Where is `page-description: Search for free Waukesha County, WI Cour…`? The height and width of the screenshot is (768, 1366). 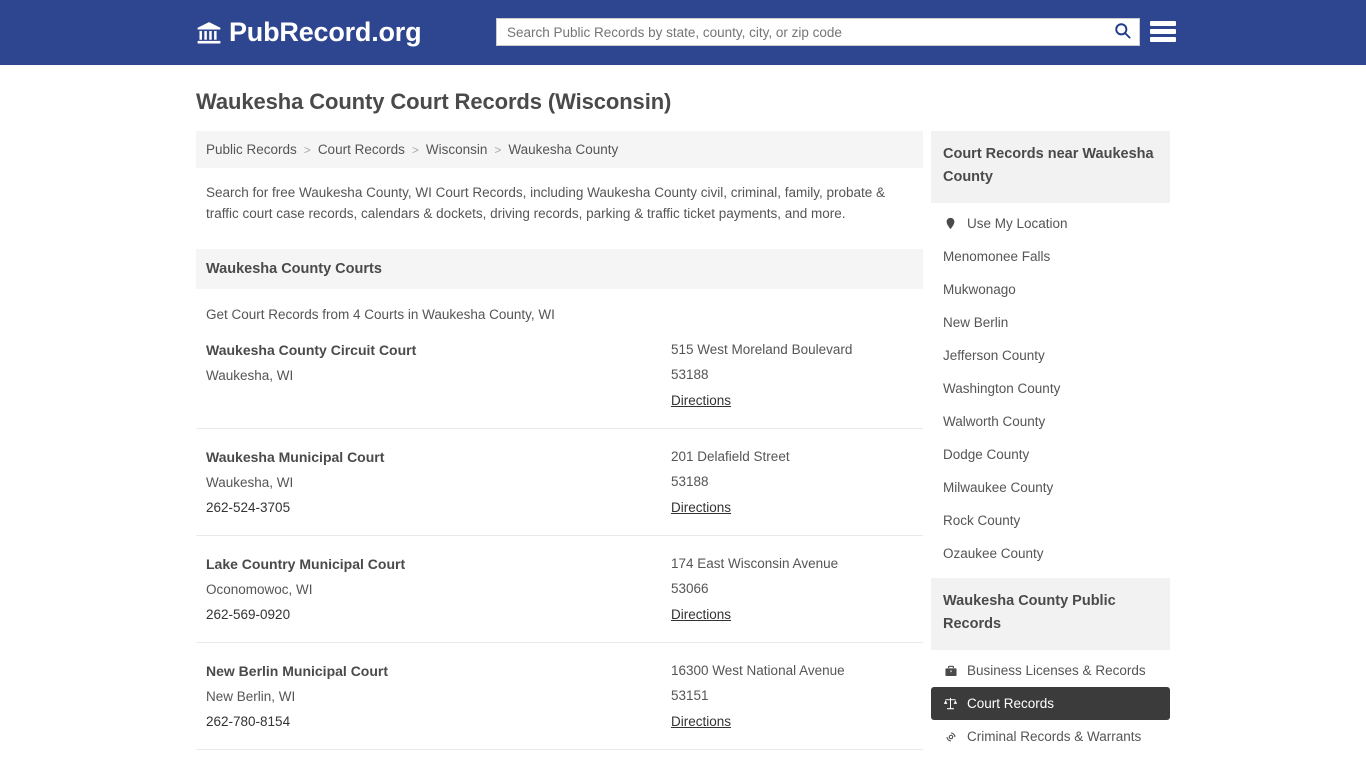
page-description: Search for free Waukesha County, WI Cour… is located at coordinates (546, 203).